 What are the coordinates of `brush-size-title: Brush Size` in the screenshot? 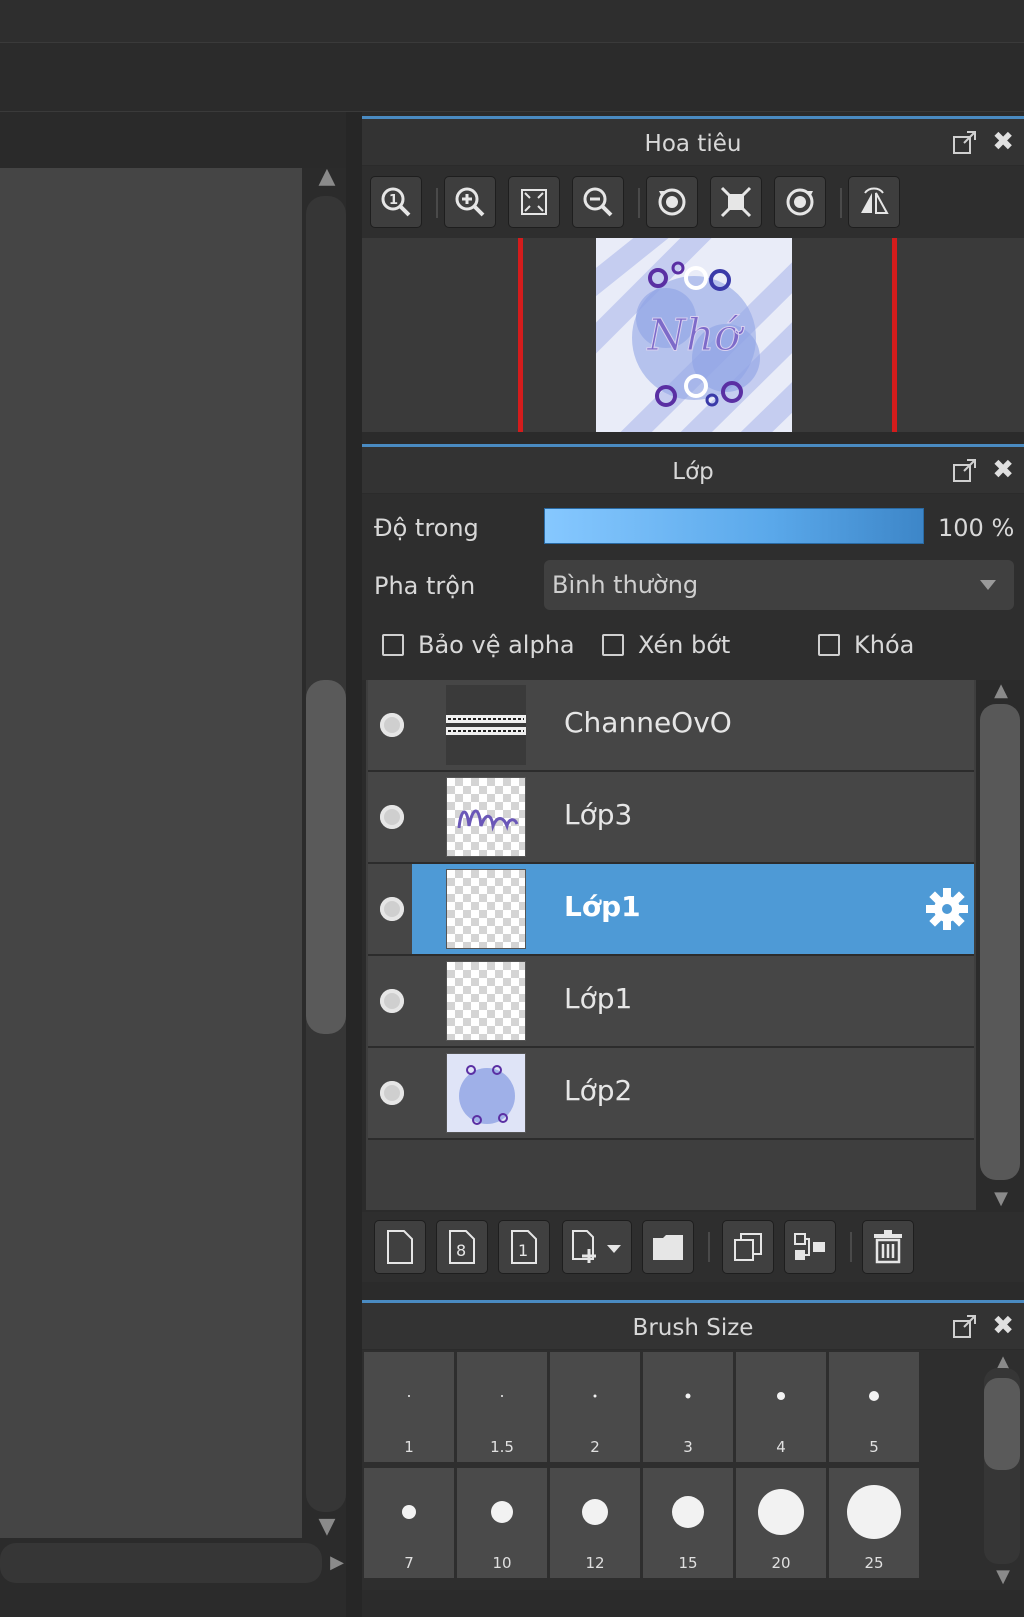 It's located at (693, 1328).